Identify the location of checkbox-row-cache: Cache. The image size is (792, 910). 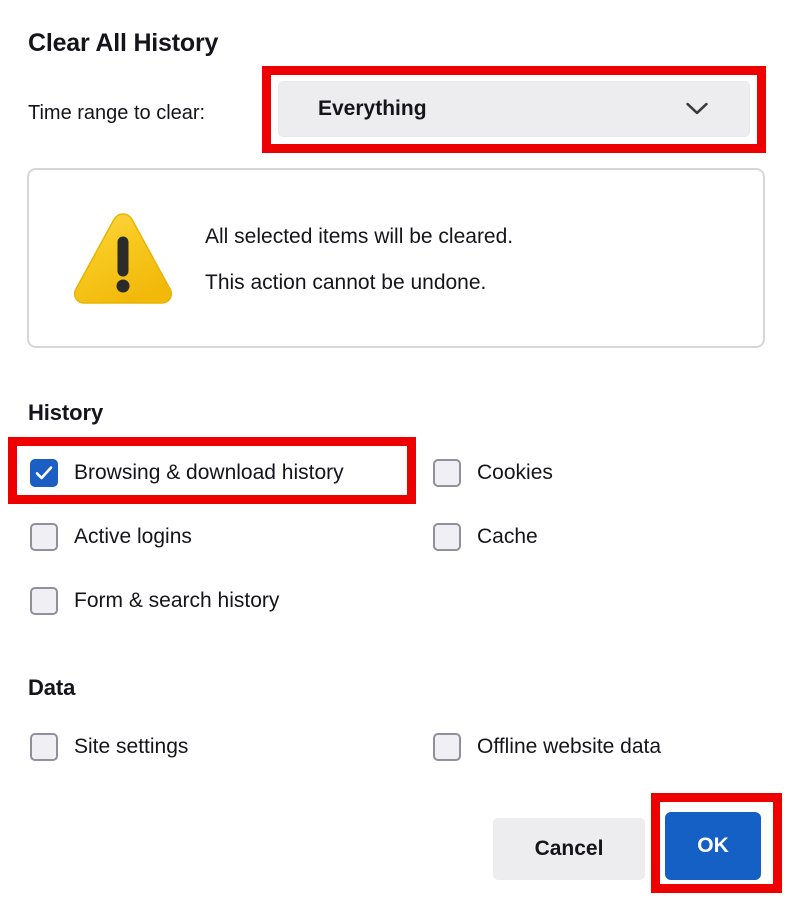
(485, 537).